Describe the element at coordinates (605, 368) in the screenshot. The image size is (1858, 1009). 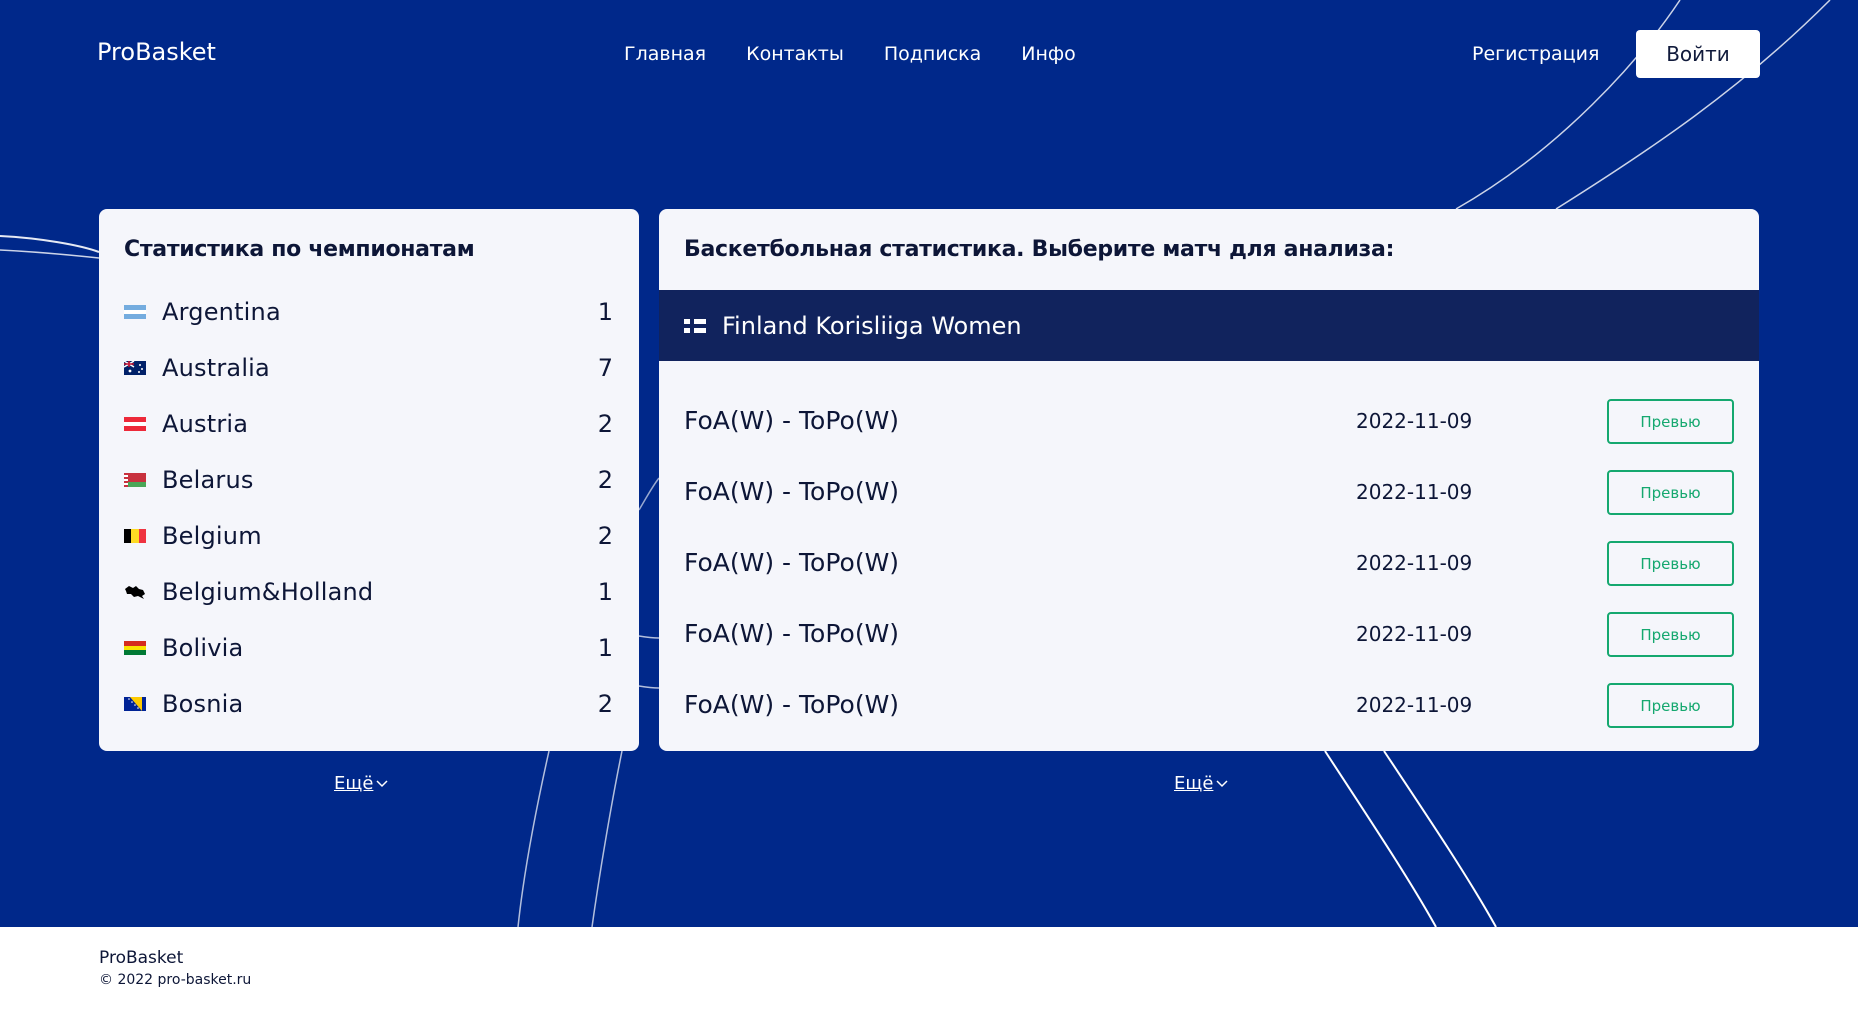
I see `country-count: 7` at that location.